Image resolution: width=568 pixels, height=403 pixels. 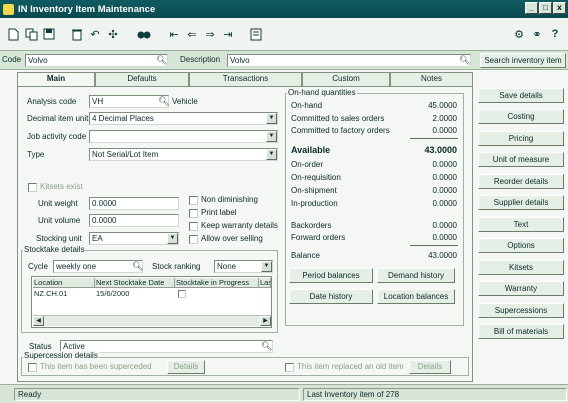 I want to click on replaced-details-button: Details, so click(x=430, y=367).